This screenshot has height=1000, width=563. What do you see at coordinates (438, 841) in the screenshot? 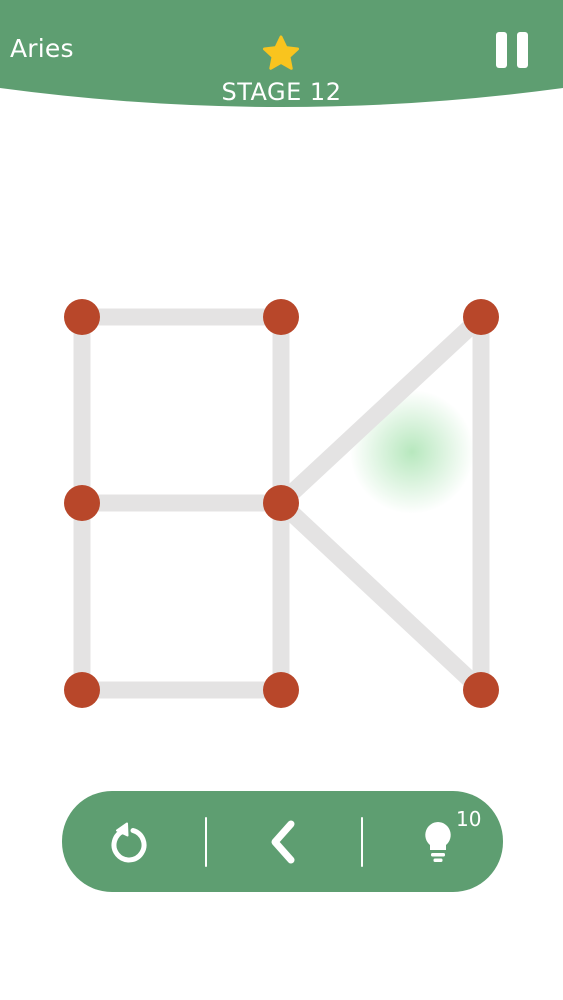
I see `lightbulb-icon` at bounding box center [438, 841].